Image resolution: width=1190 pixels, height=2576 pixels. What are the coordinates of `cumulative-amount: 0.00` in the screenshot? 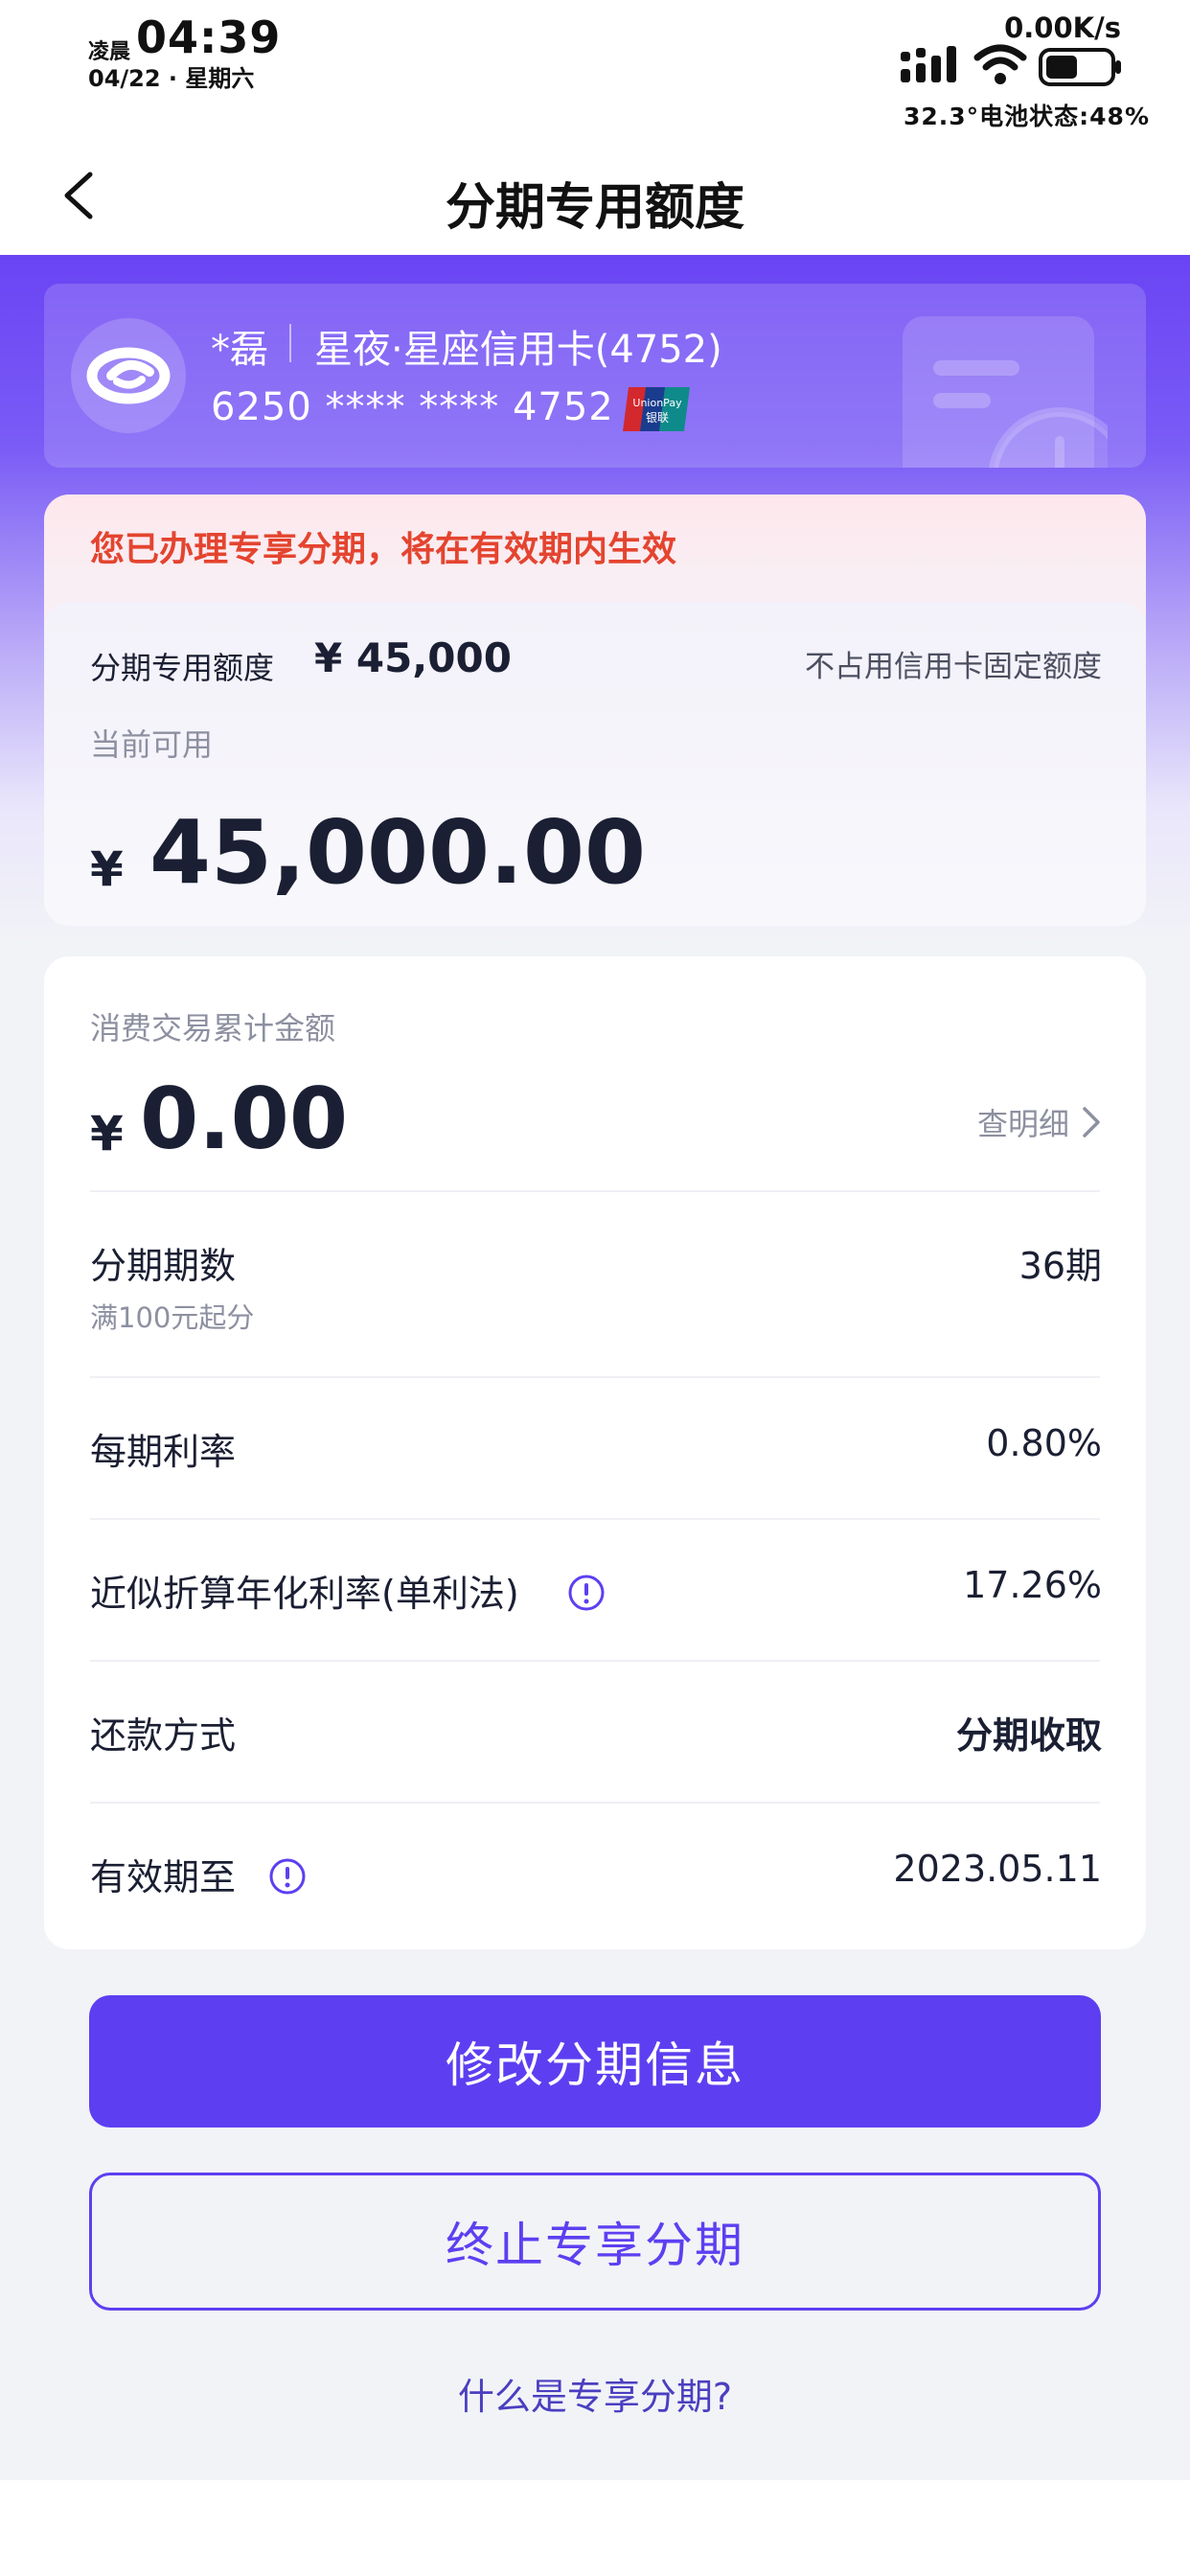 It's located at (245, 1119).